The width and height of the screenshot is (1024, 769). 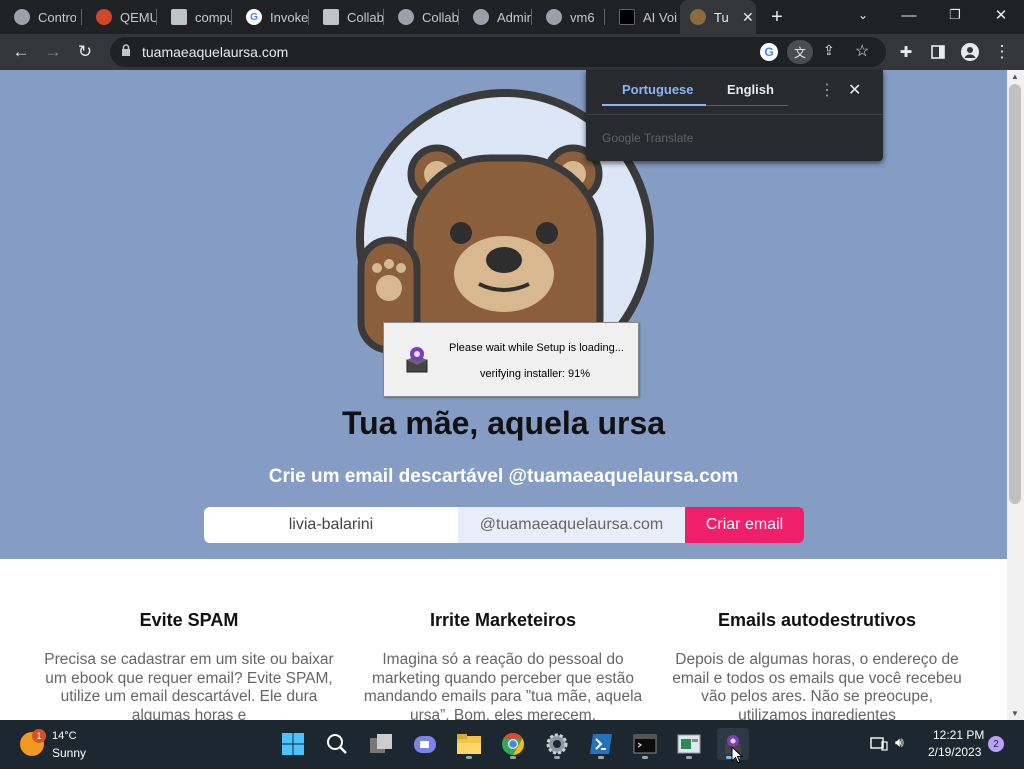 I want to click on extensions-icon: ✚, so click(x=906, y=52).